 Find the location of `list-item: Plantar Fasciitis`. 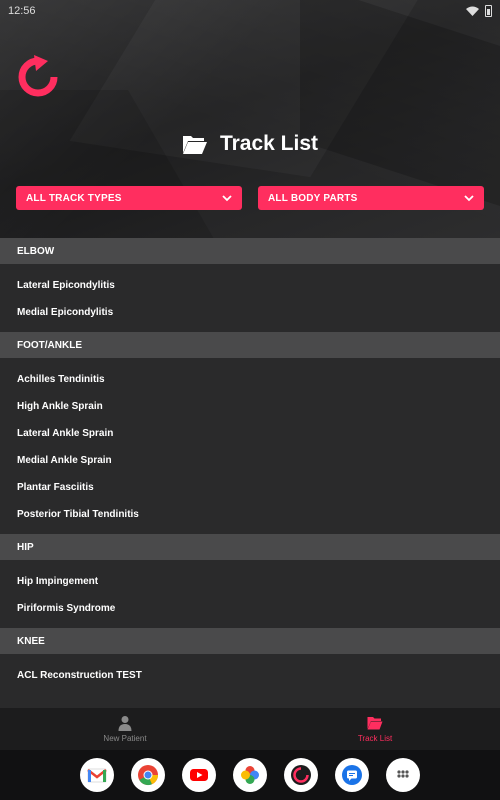

list-item: Plantar Fasciitis is located at coordinates (250, 487).